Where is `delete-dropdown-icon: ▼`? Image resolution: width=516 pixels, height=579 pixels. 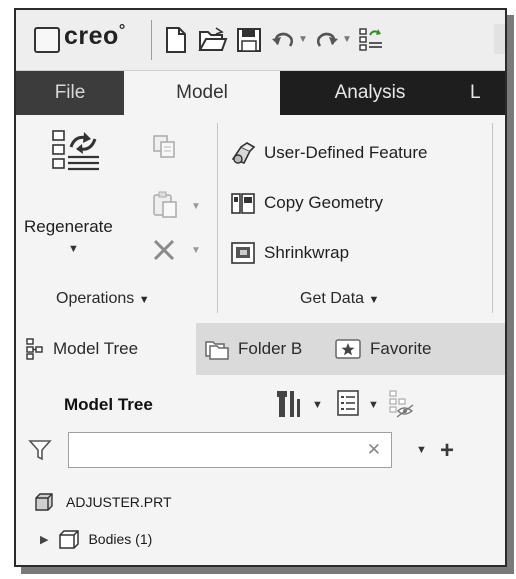 delete-dropdown-icon: ▼ is located at coordinates (196, 250).